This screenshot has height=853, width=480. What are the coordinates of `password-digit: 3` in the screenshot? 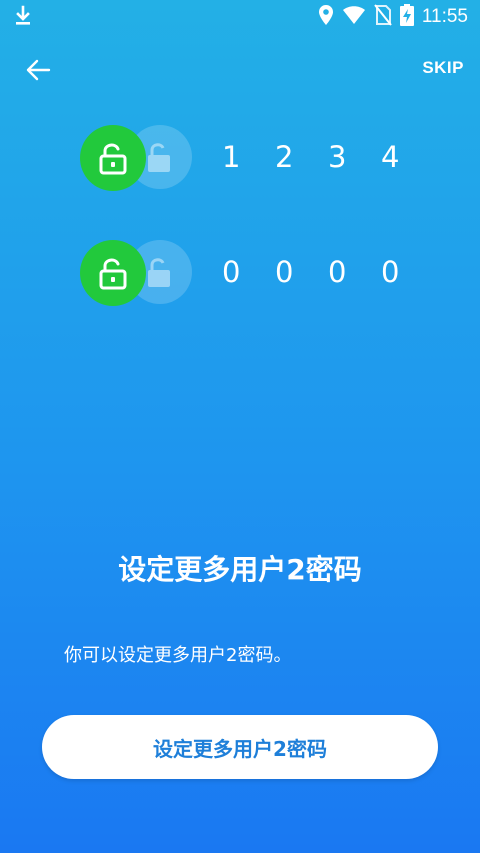 It's located at (337, 157).